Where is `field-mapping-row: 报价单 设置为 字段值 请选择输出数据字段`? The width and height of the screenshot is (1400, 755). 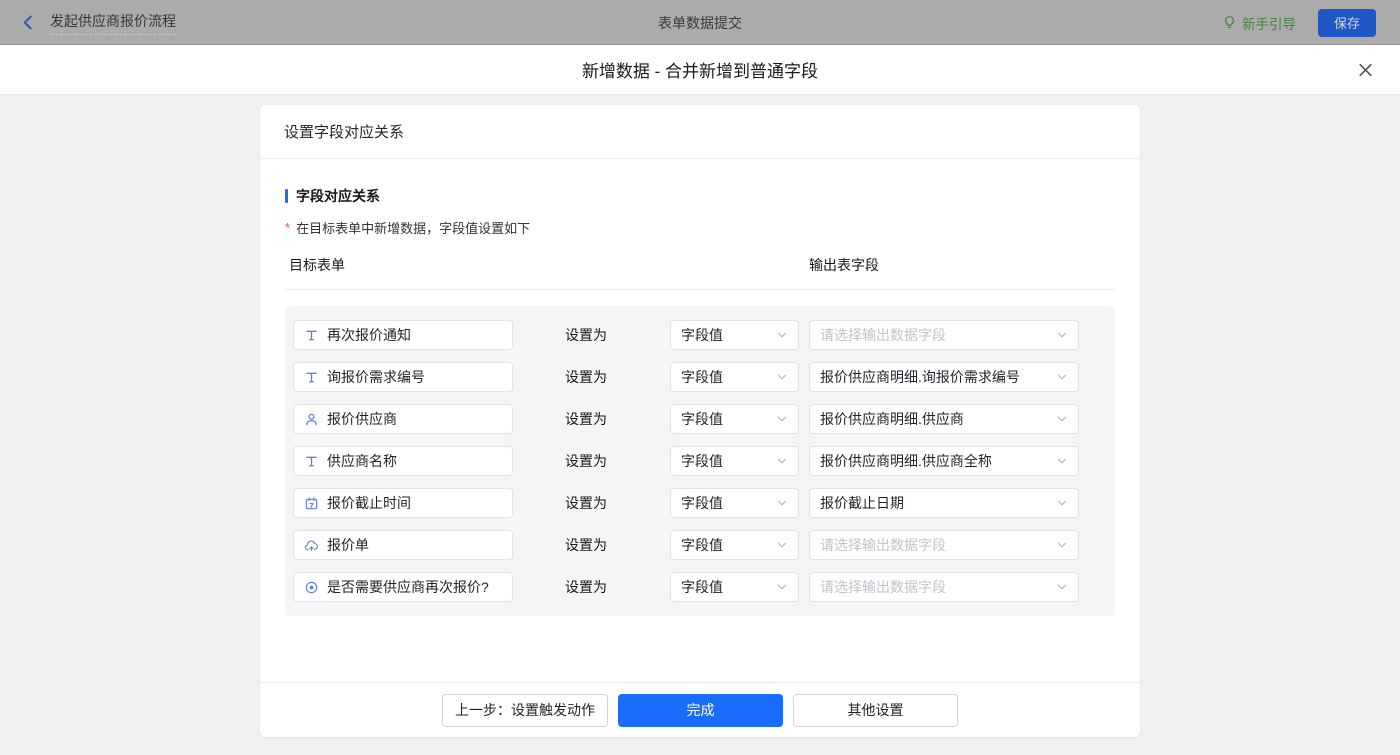 field-mapping-row: 报价单 设置为 字段值 请选择输出数据字段 is located at coordinates (700, 545).